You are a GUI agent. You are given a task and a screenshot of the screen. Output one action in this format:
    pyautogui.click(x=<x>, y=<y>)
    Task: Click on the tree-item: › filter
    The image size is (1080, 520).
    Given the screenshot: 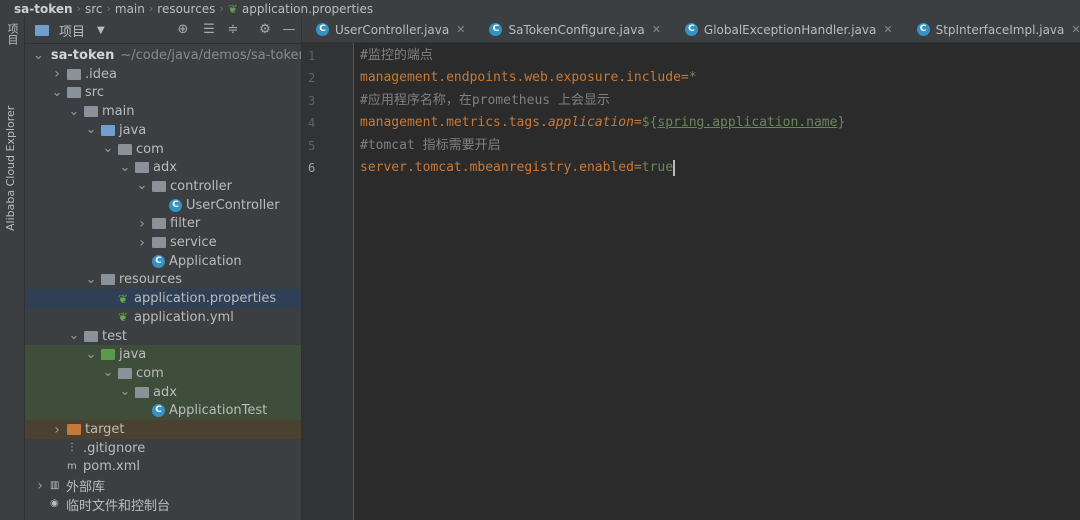 What is the action you would take?
    pyautogui.click(x=163, y=223)
    